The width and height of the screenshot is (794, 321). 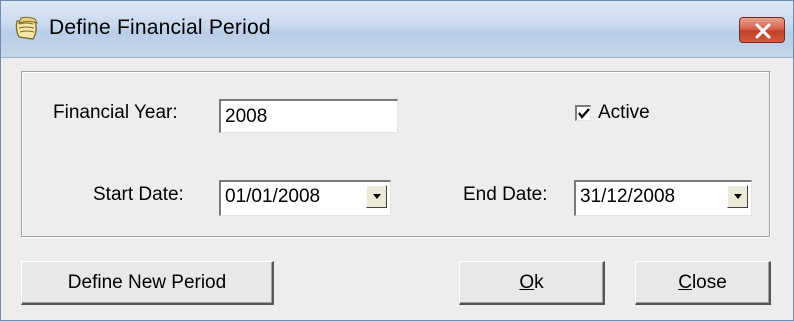 I want to click on close-label-rest: lose, so click(x=709, y=282).